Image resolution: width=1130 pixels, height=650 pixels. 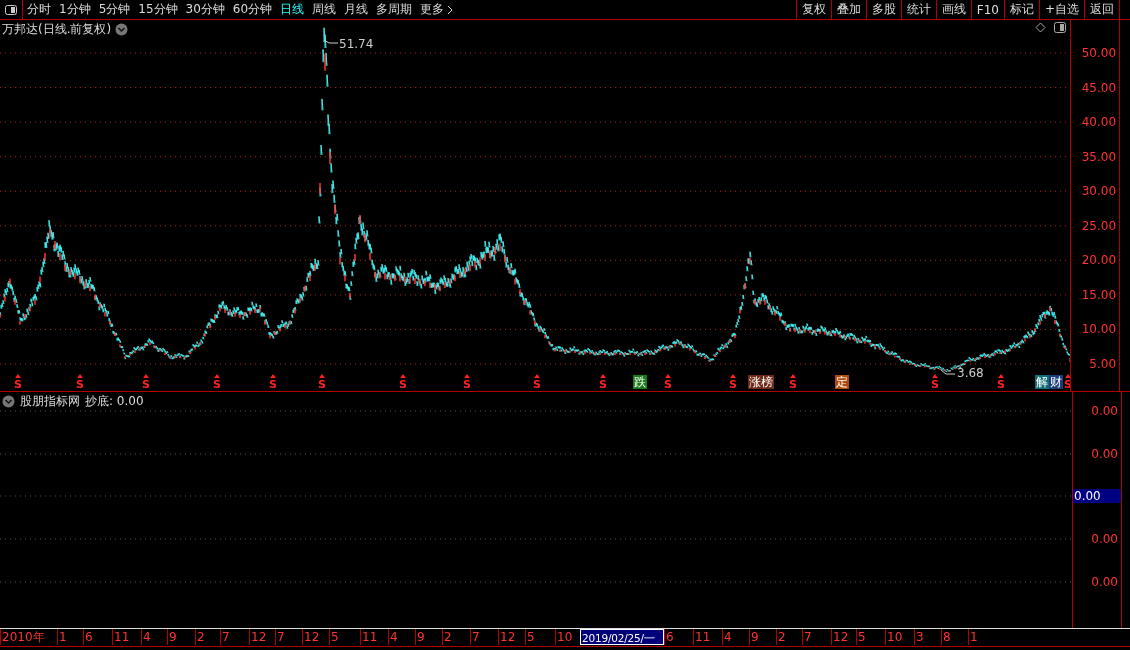 I want to click on event-tag: 涨榜, so click(x=761, y=382).